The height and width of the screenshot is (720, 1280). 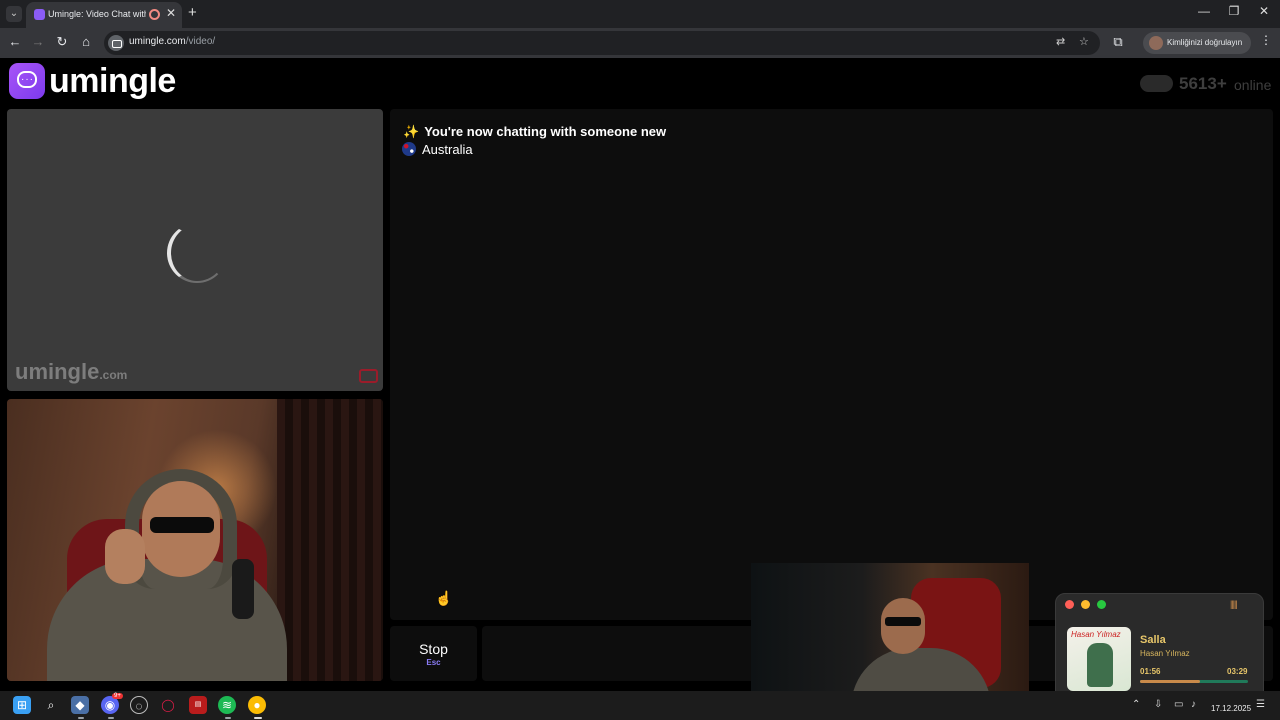 What do you see at coordinates (1234, 11) in the screenshot?
I see `restore-button: ❐` at bounding box center [1234, 11].